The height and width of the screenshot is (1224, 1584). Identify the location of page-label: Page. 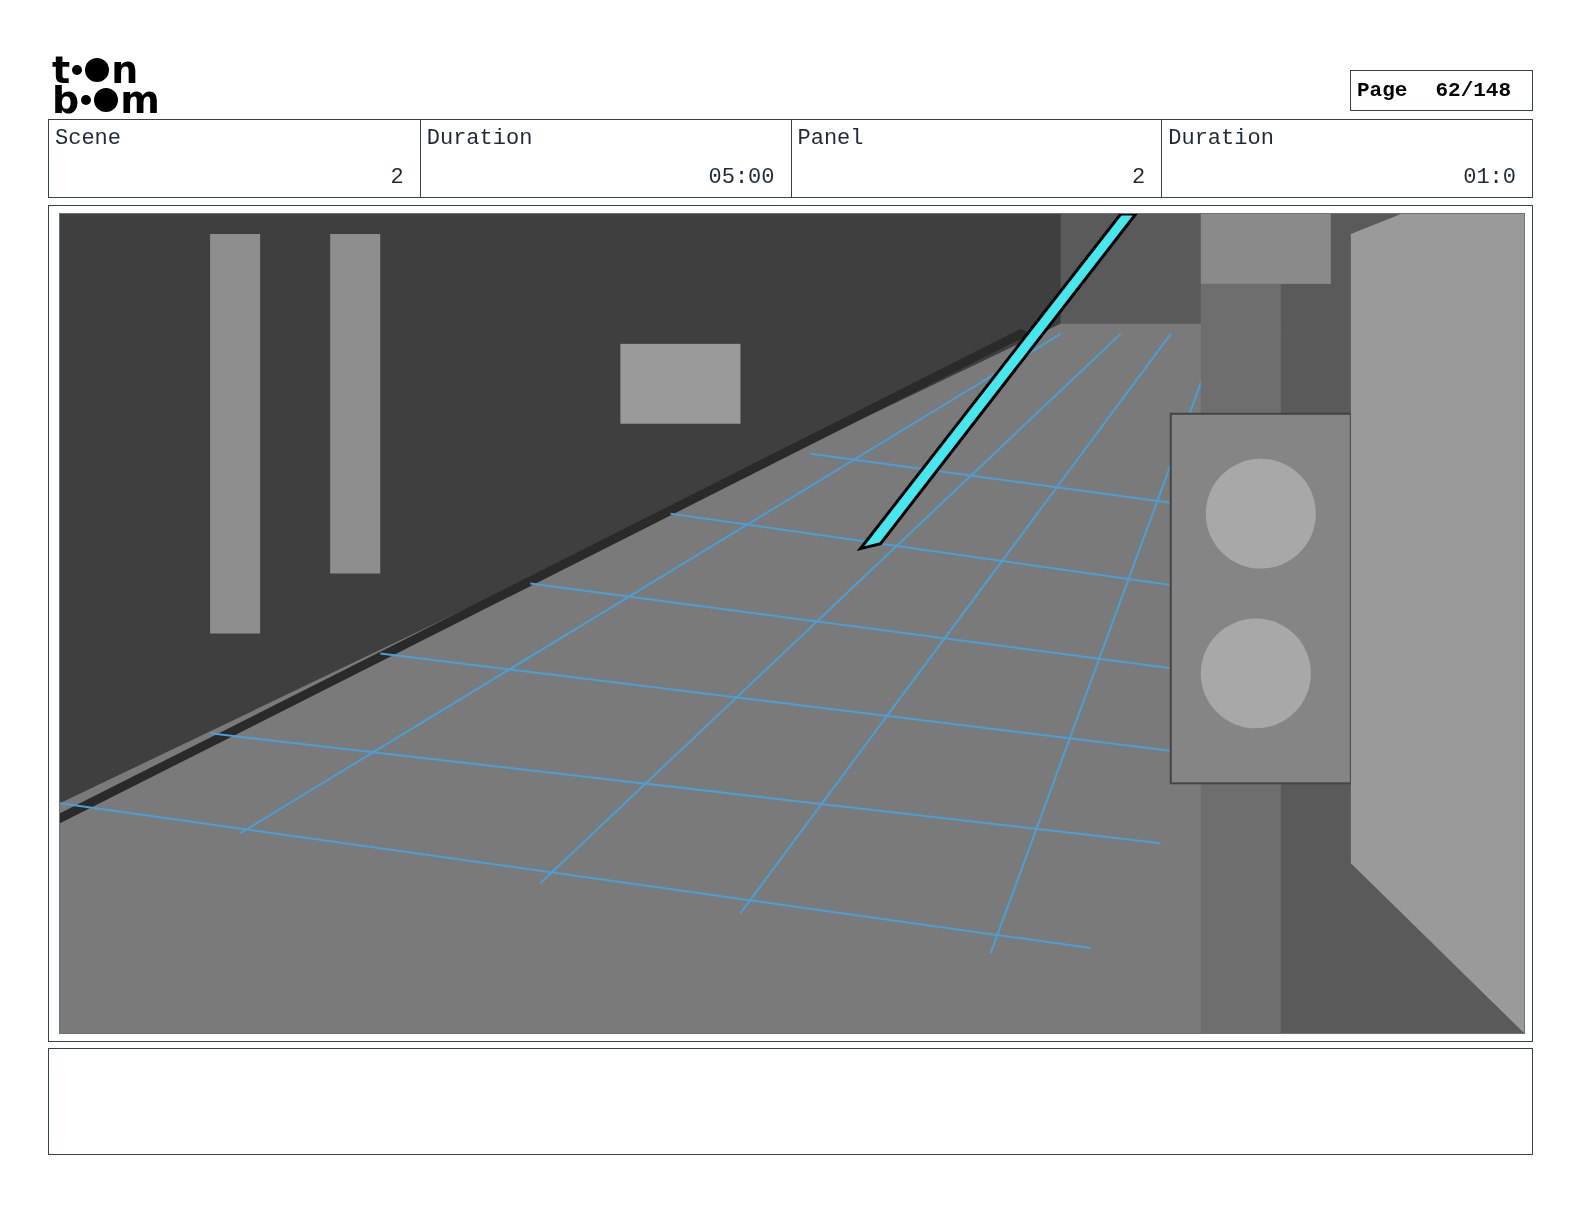
(1382, 90).